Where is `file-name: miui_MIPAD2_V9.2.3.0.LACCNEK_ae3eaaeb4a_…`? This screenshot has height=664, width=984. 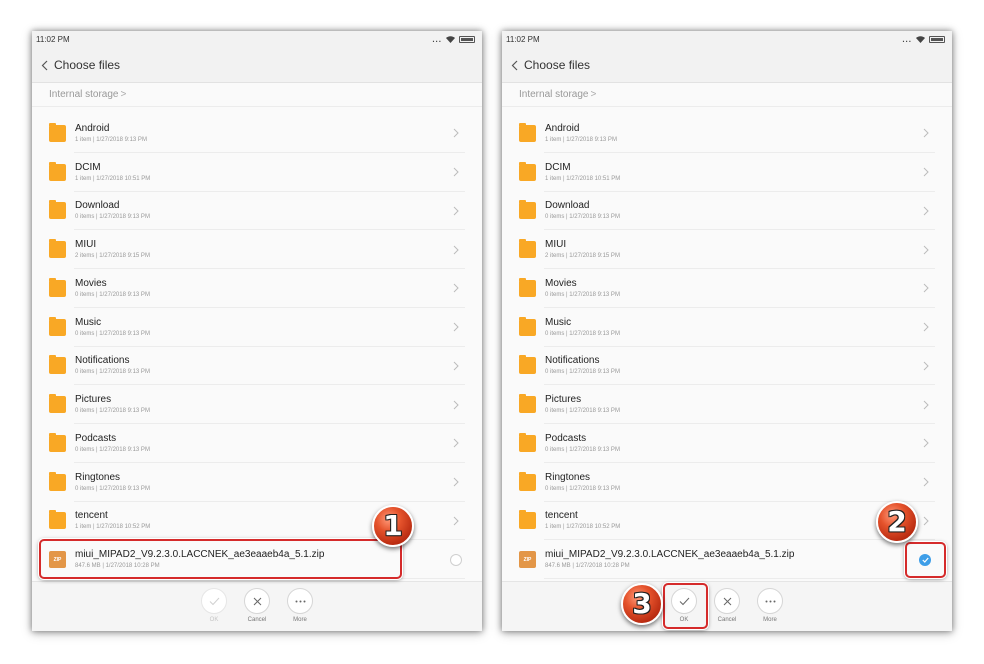 file-name: miui_MIPAD2_V9.2.3.0.LACCNEK_ae3eaaeb4a_… is located at coordinates (670, 555).